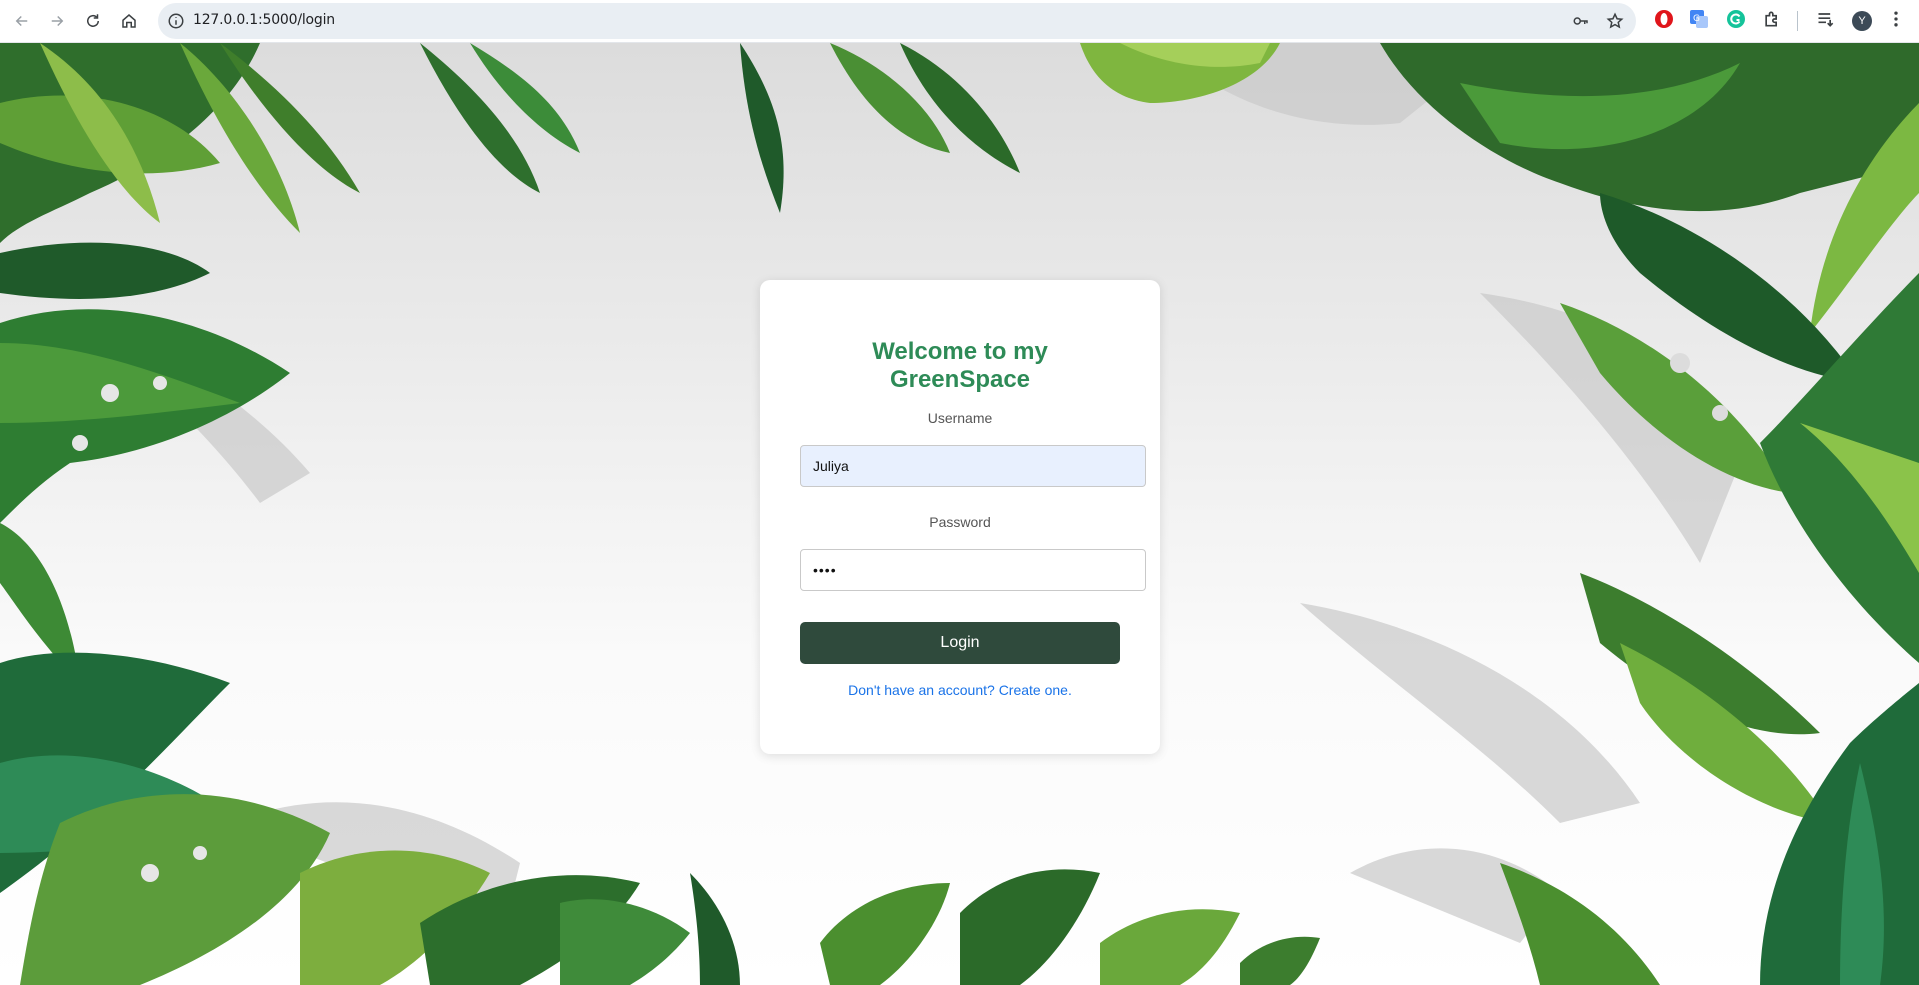  I want to click on home-icon, so click(129, 21).